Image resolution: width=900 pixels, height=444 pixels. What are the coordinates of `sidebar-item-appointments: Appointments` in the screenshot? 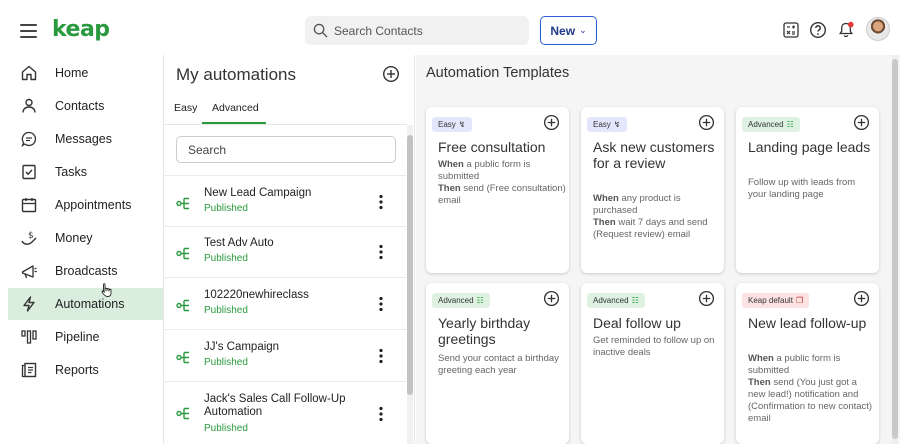 It's located at (85, 205).